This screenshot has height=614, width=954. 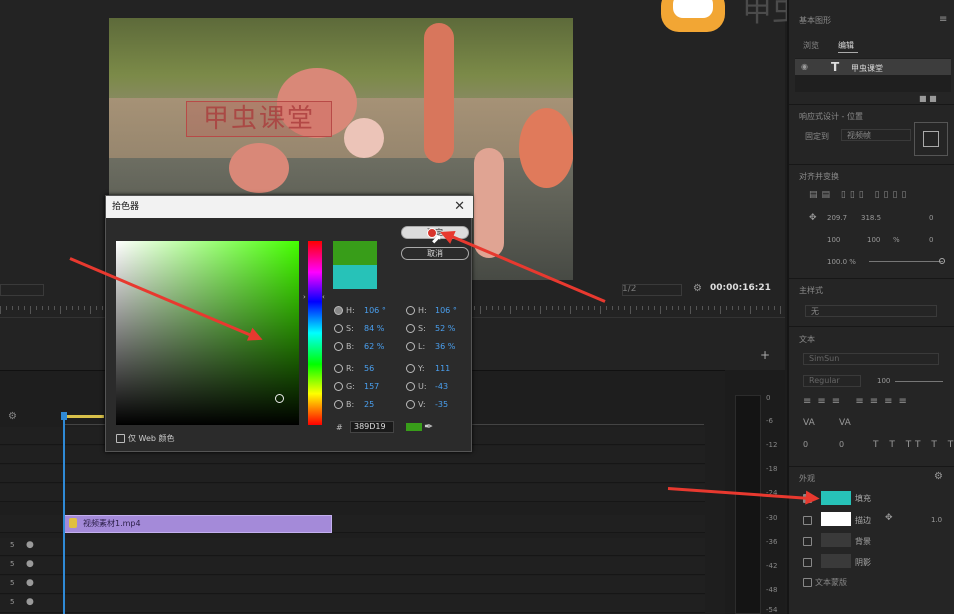 I want to click on rotation-value: 0, so click(x=931, y=218).